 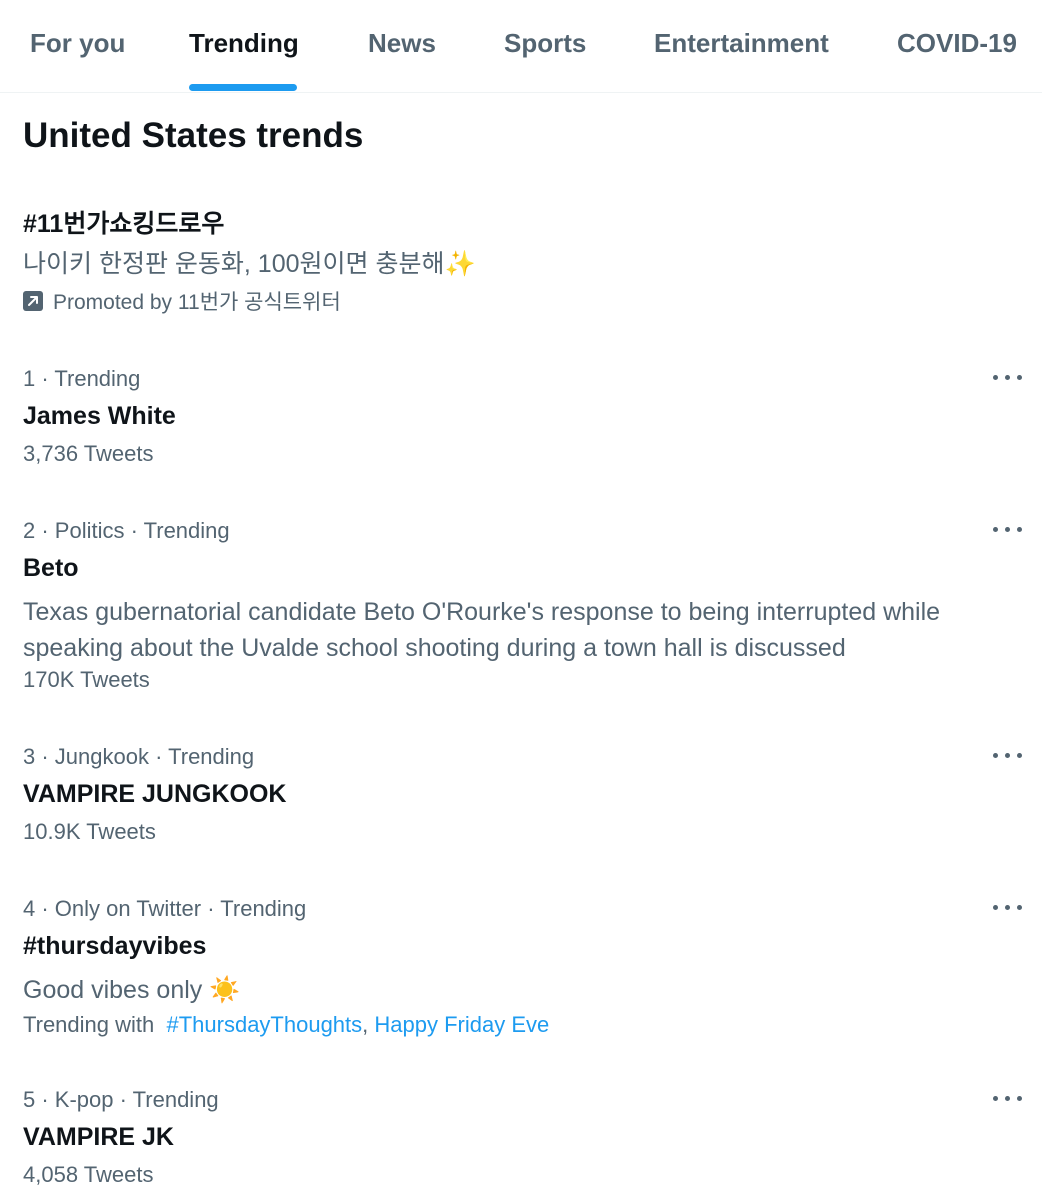 I want to click on trend-name: #thursdayvibes, so click(x=115, y=946).